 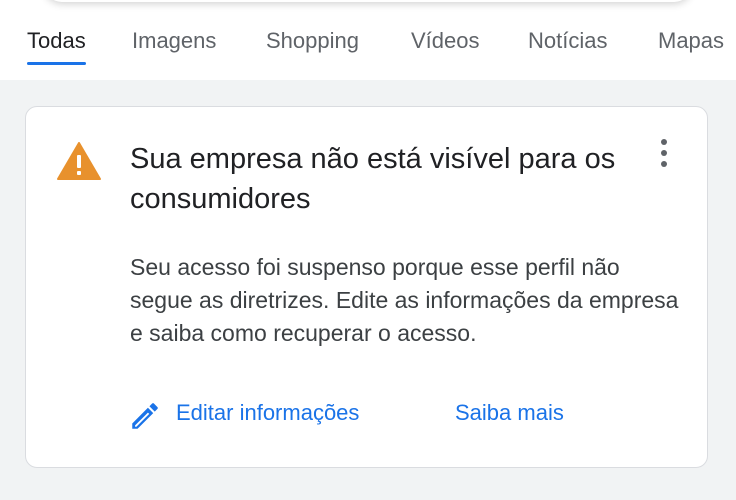 What do you see at coordinates (145, 416) in the screenshot?
I see `pencil-icon` at bounding box center [145, 416].